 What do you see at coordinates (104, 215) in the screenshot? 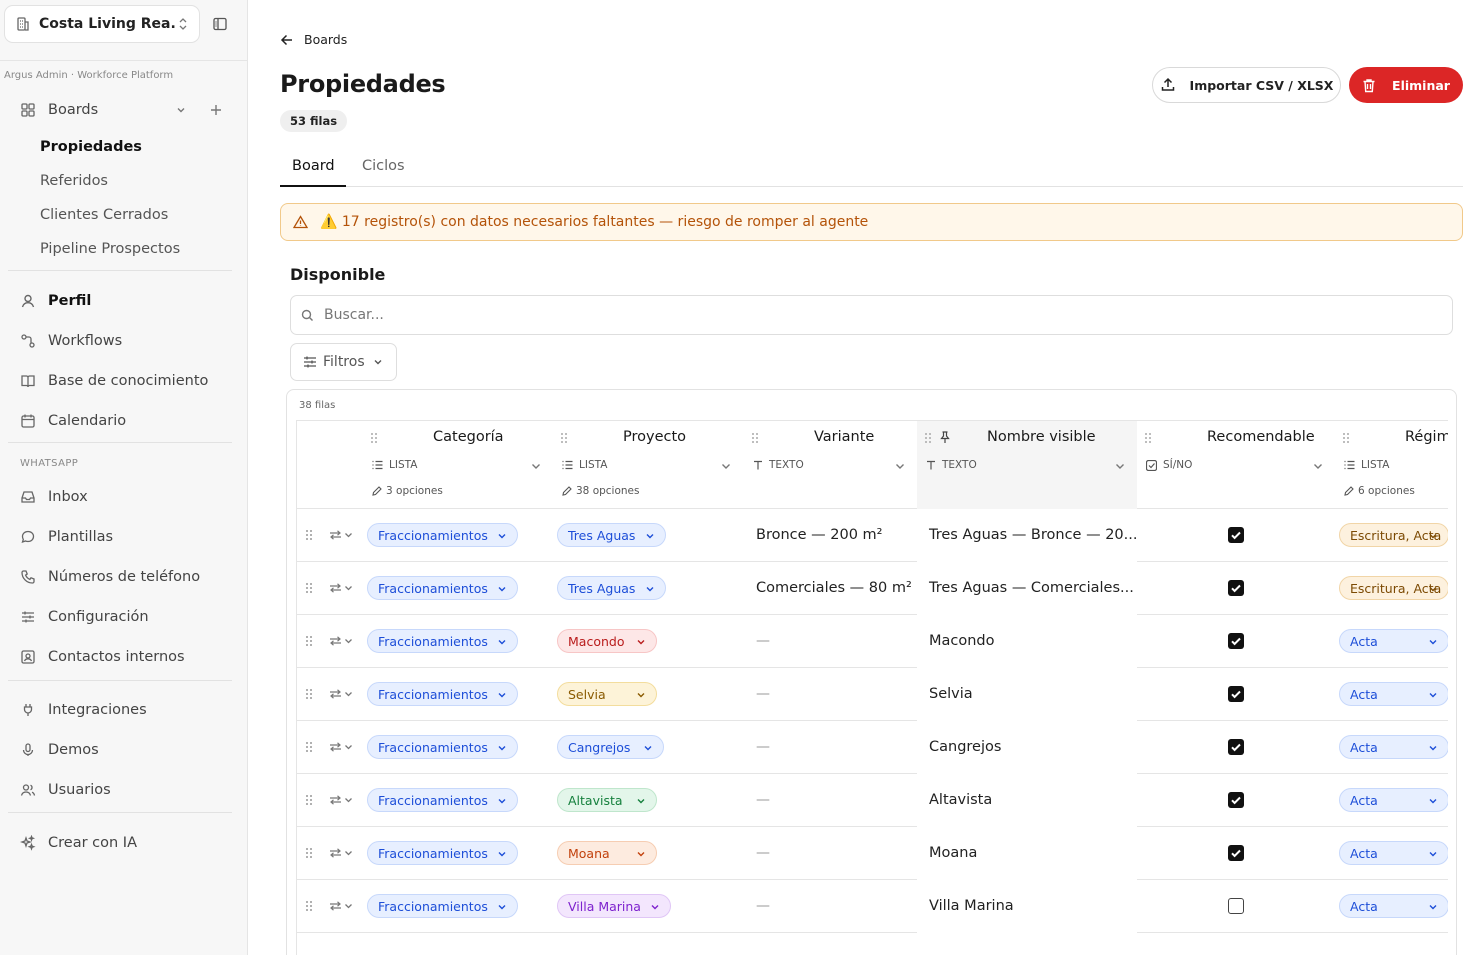
I see `board-item-clientes-cerrados: Clientes Cerrados` at bounding box center [104, 215].